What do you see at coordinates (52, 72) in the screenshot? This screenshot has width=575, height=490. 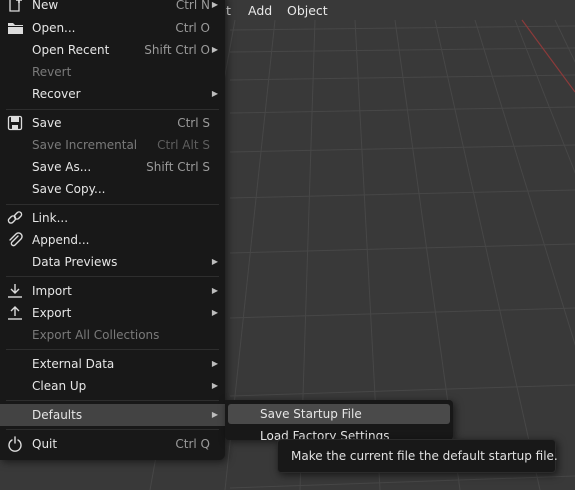 I see `menu-item-label: Revert` at bounding box center [52, 72].